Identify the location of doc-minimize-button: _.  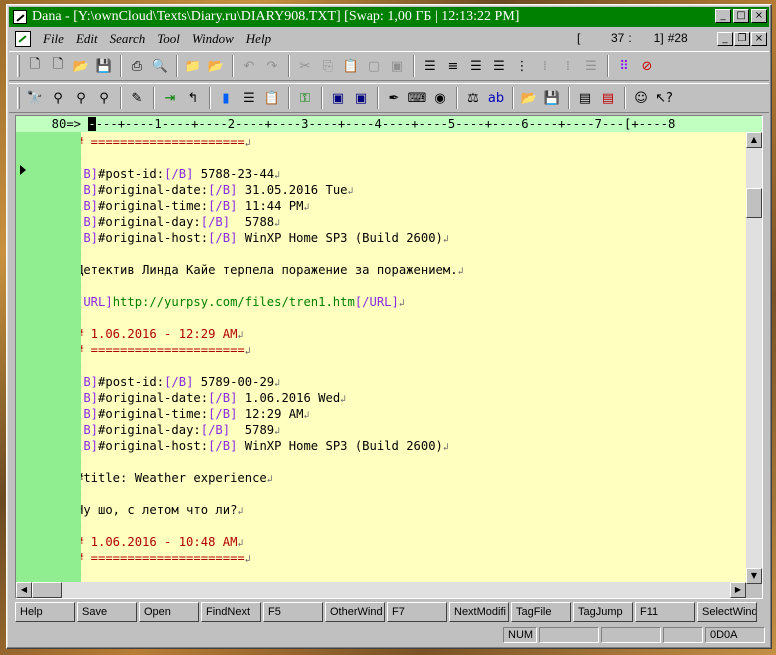
(725, 39).